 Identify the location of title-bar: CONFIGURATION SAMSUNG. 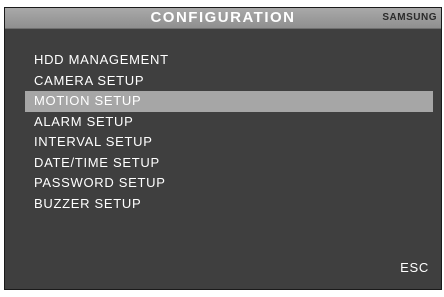
(223, 18).